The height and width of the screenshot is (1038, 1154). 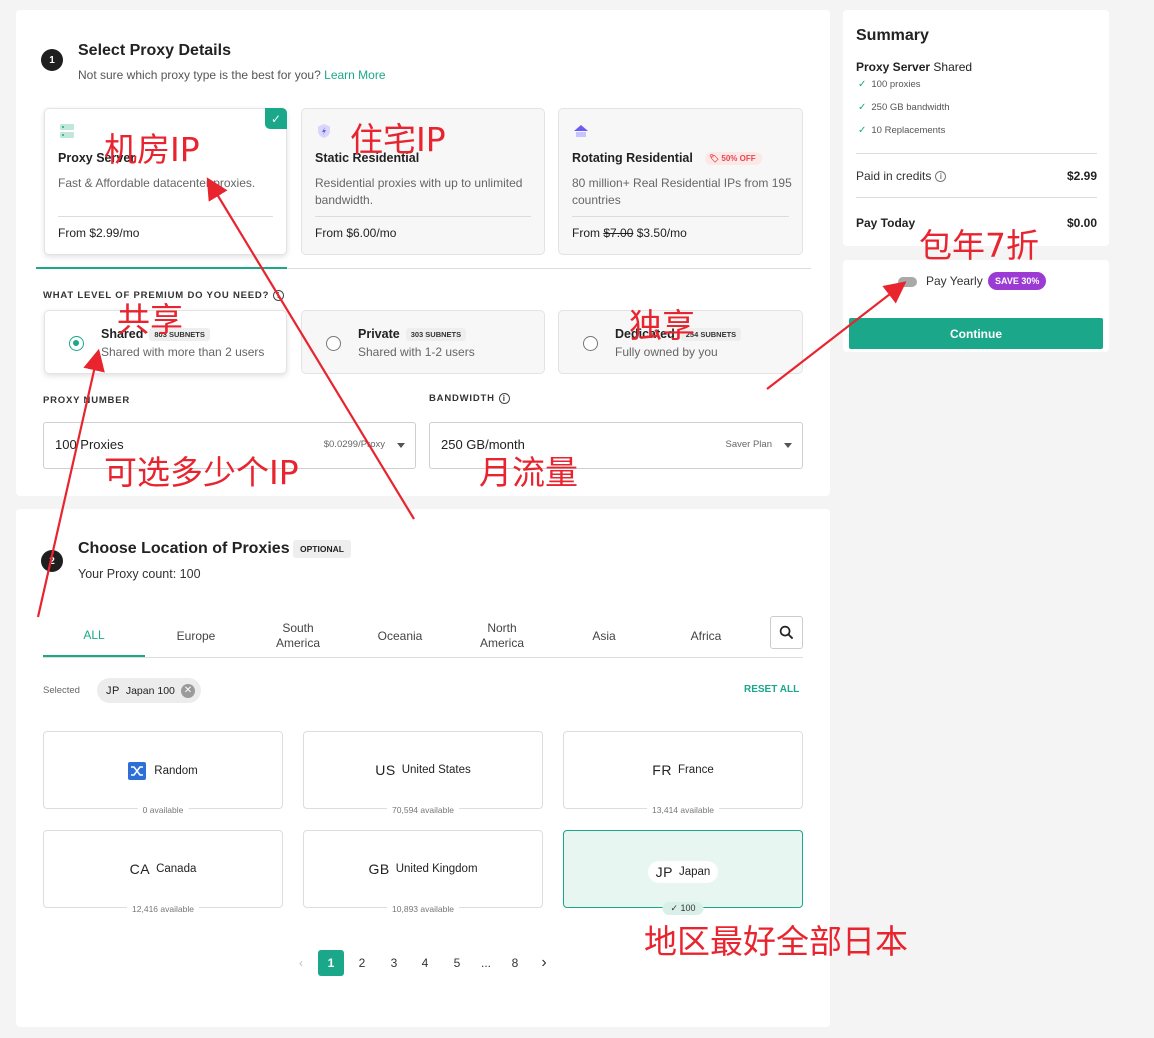 What do you see at coordinates (776, 941) in the screenshot?
I see `annotation-text: 地区最好全部日本` at bounding box center [776, 941].